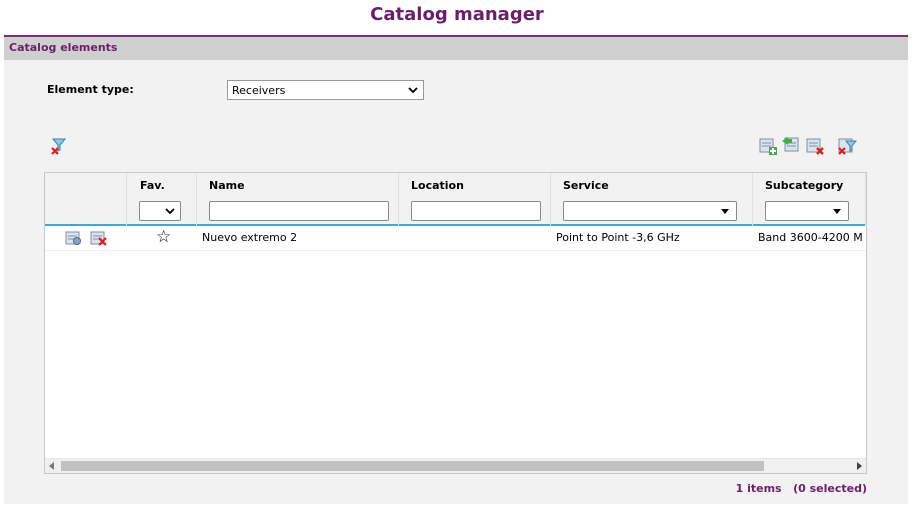  I want to click on cell-subcategory: Band 3600-4200 M, so click(810, 237).